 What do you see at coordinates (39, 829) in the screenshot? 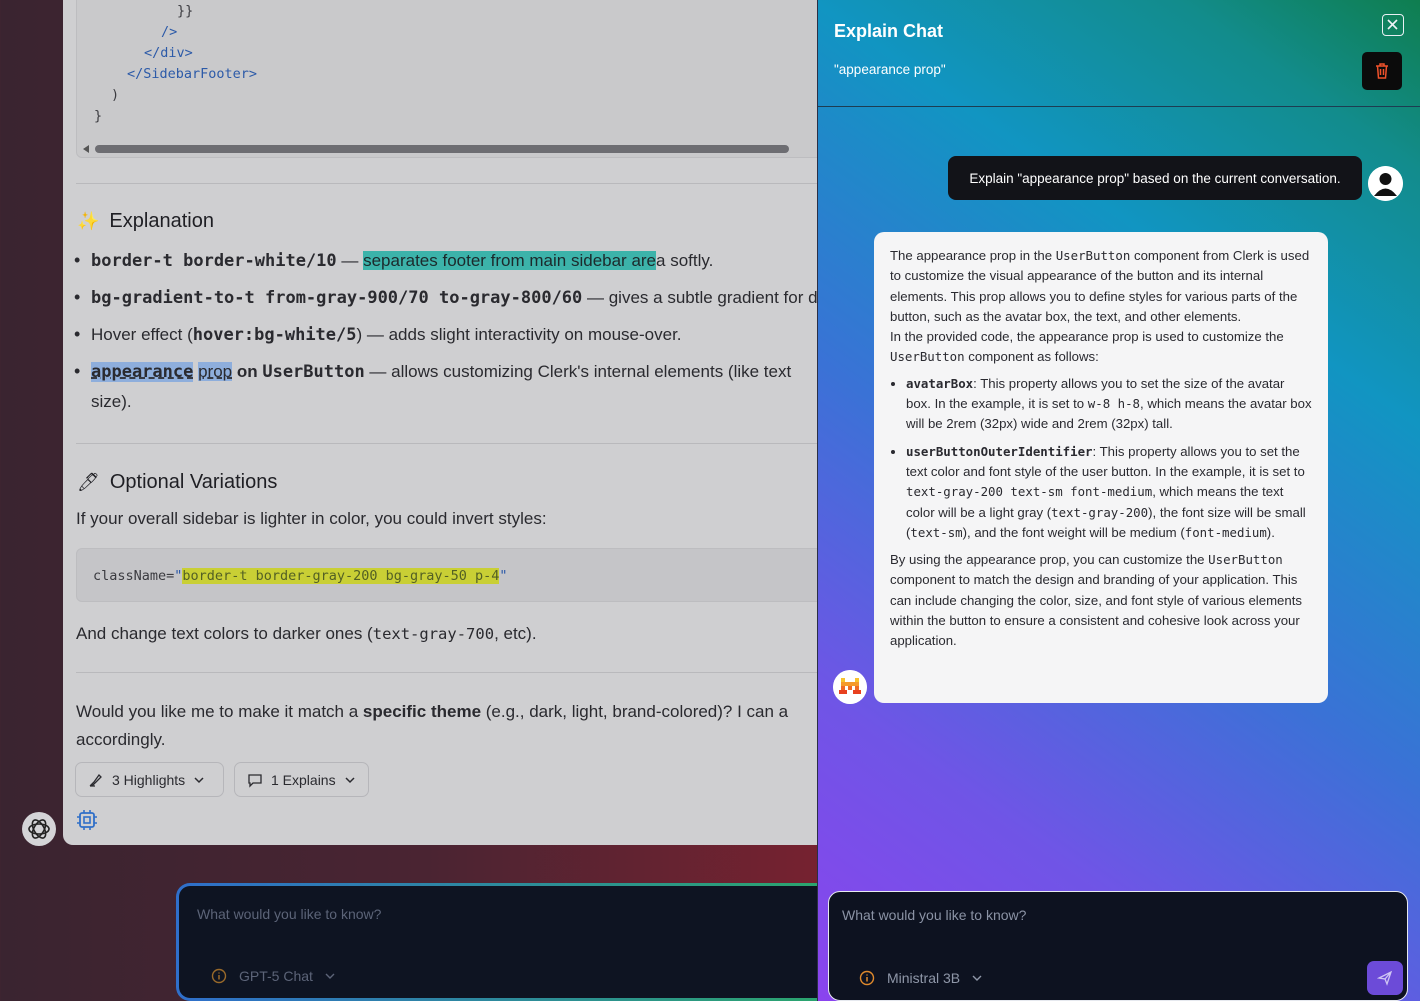
I see `openai-logo-icon` at bounding box center [39, 829].